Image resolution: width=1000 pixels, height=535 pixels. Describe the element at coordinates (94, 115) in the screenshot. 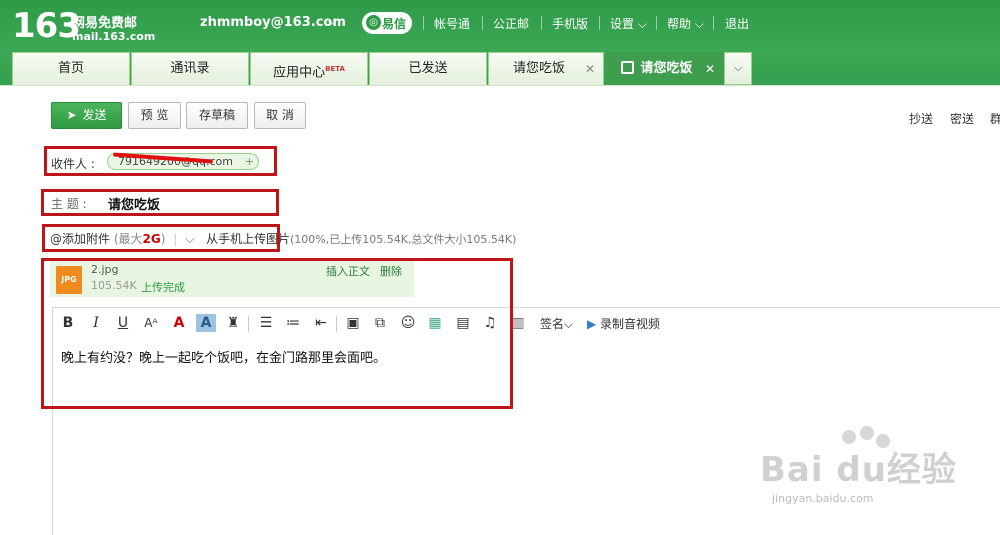

I see `send-label: 发送` at that location.